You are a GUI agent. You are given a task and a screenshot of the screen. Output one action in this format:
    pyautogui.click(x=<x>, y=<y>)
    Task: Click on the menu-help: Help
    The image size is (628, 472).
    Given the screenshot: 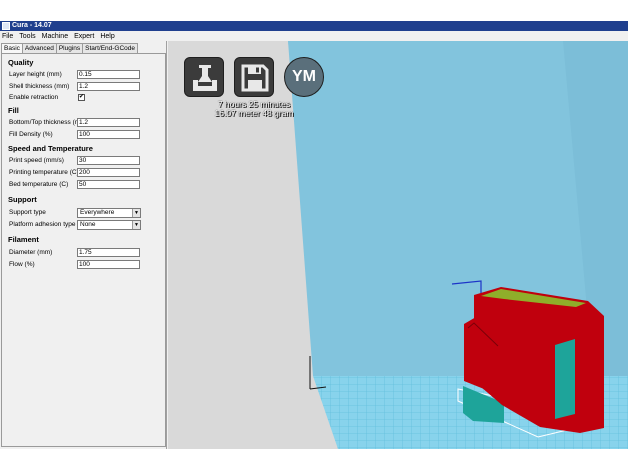 What is the action you would take?
    pyautogui.click(x=107, y=36)
    